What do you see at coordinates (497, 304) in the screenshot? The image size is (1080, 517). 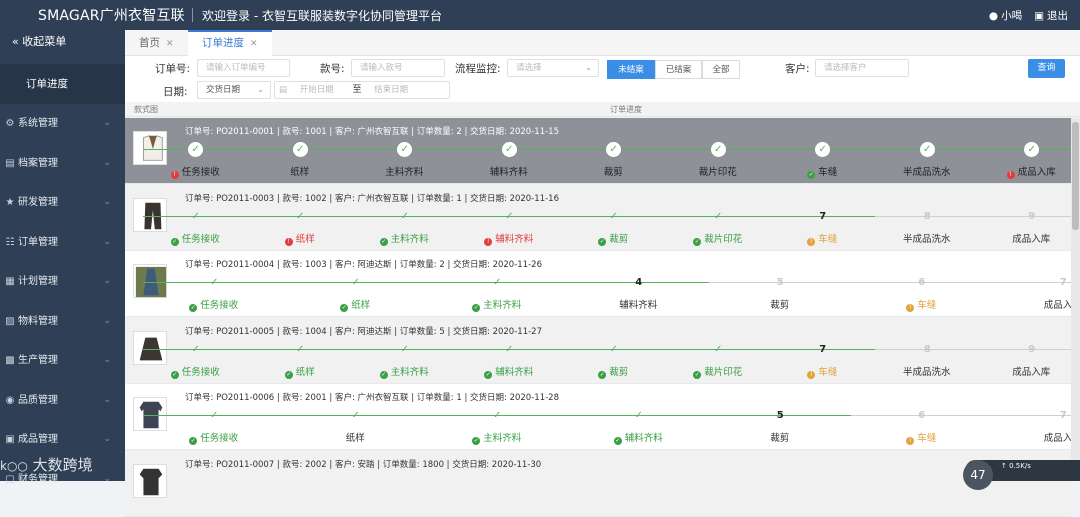 I see `step-label: ✓ 主料齐料` at bounding box center [497, 304].